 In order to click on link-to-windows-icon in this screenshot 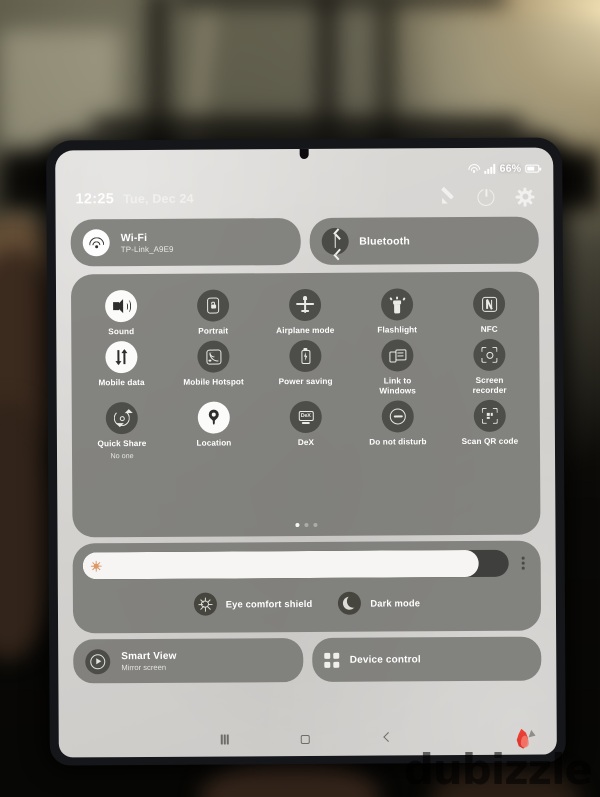, I will do `click(397, 355)`.